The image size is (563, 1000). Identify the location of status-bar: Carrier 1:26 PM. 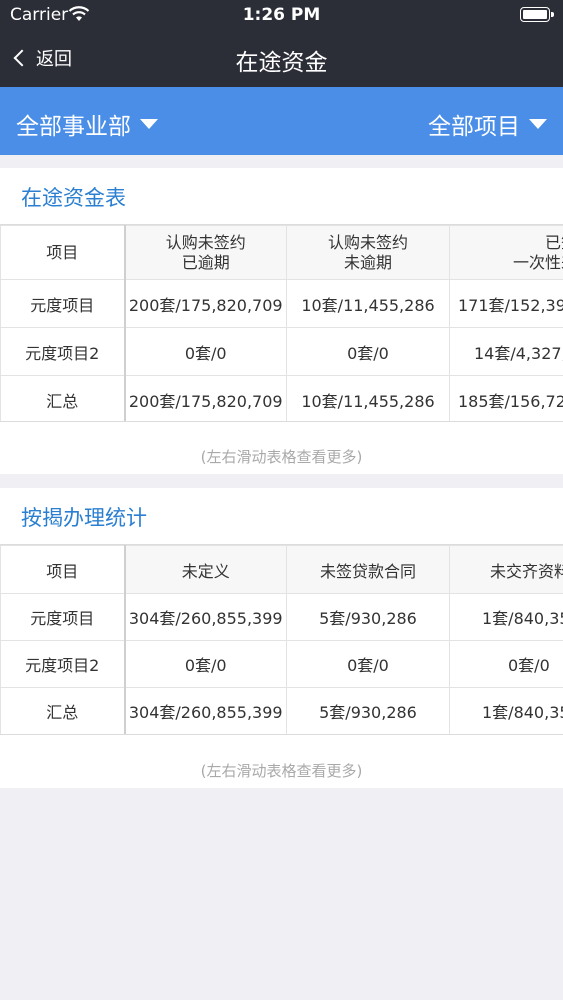
(281, 15).